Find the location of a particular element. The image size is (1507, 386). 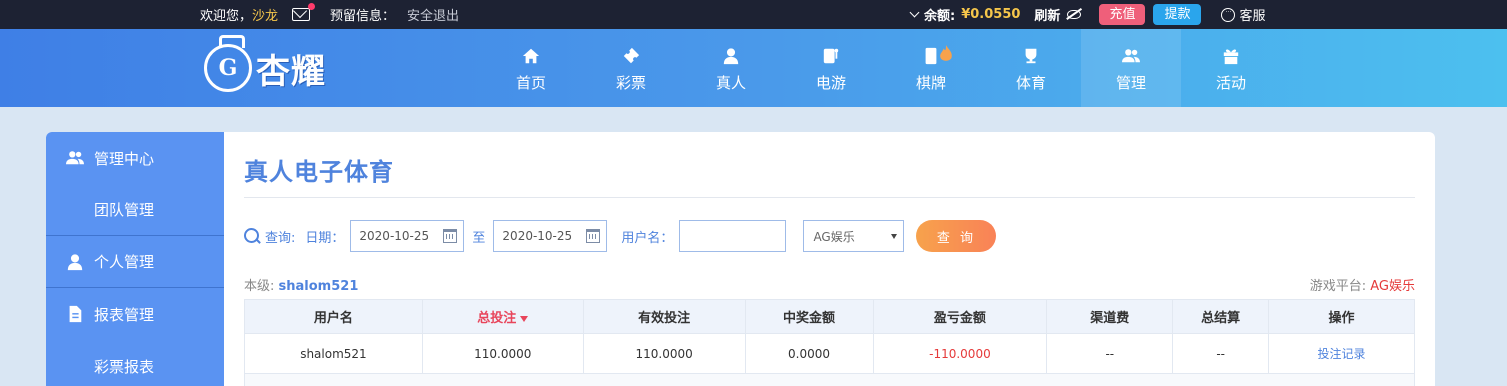

nav-item-live-casino: 真人 is located at coordinates (731, 68).